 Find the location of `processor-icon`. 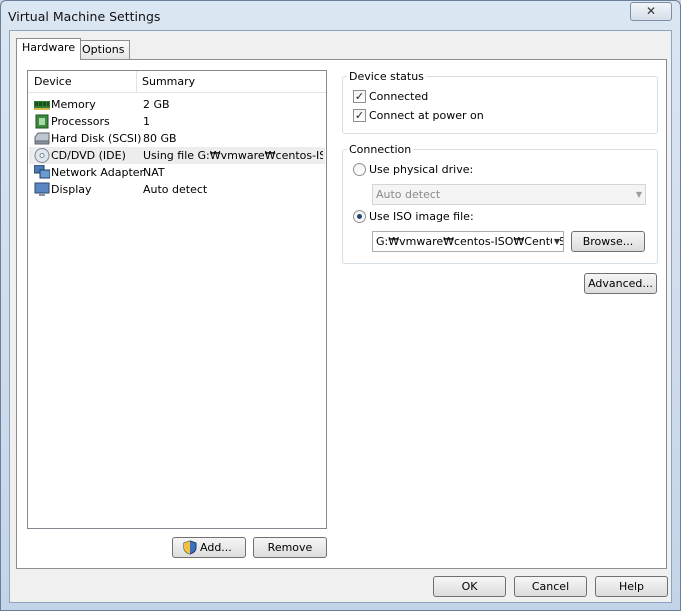

processor-icon is located at coordinates (42, 121).